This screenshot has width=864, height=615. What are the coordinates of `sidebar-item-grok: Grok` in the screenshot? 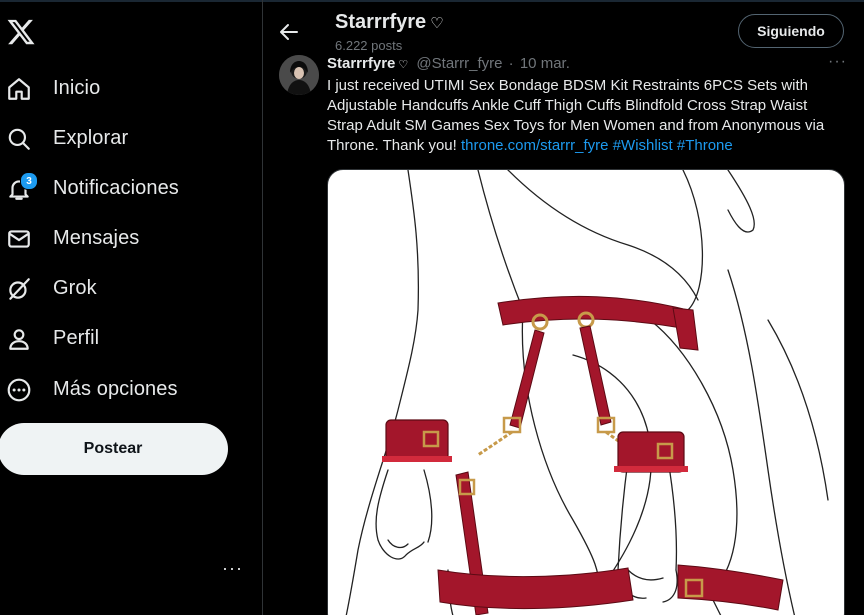 It's located at (120, 288).